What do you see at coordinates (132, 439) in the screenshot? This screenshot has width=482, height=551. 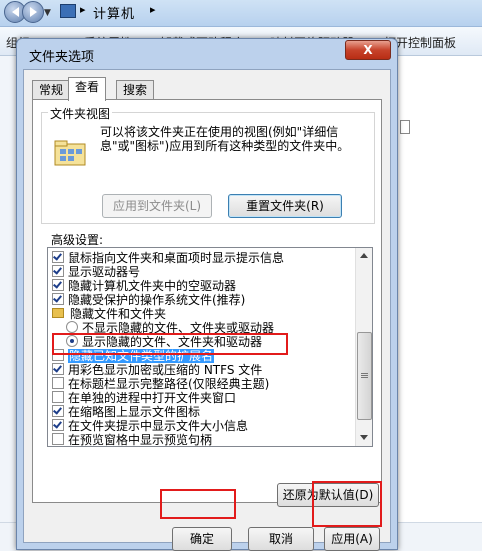 I see `list-item: 在预览窗格中显示预览句柄` at bounding box center [132, 439].